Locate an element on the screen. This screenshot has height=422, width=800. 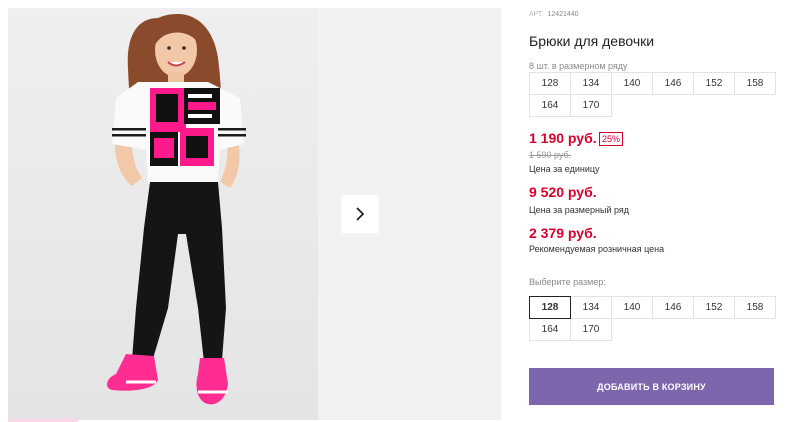
pack-price: 9 520 руб. is located at coordinates (563, 192).